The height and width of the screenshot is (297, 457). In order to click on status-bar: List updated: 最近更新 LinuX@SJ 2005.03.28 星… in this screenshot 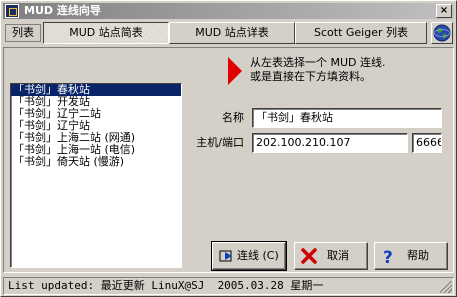, I will do `click(228, 286)`.